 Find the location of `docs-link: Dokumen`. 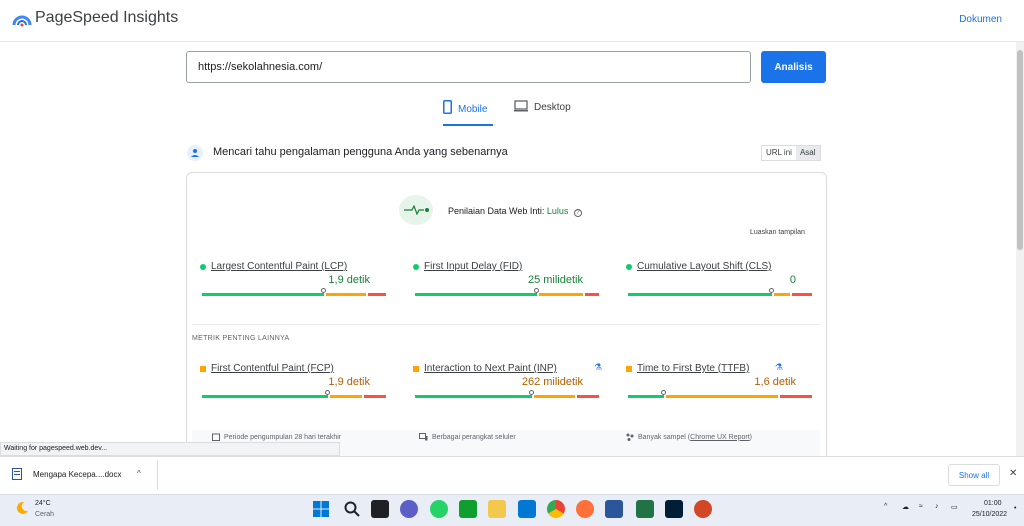

docs-link: Dokumen is located at coordinates (980, 19).